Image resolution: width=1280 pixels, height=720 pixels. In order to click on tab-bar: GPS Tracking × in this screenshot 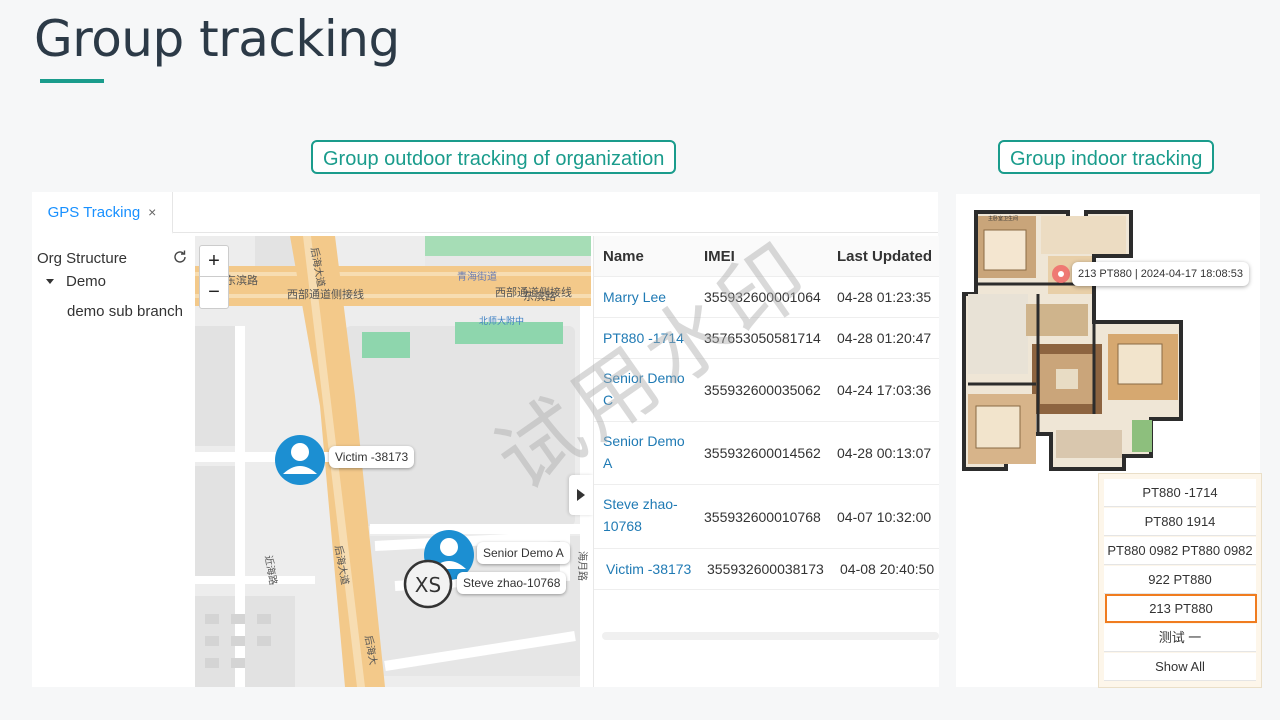, I will do `click(485, 213)`.